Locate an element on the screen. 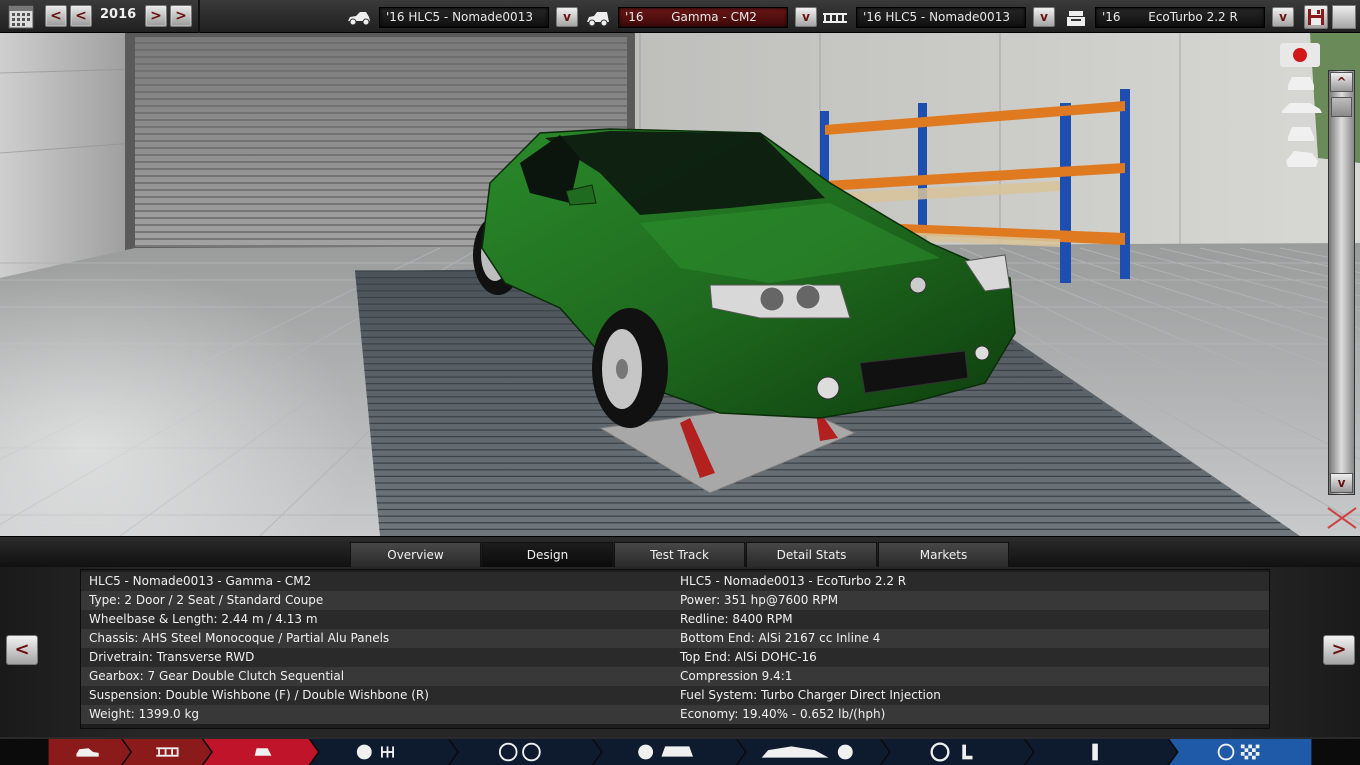 This screenshot has width=1360, height=765. trim-dropdown-button: v is located at coordinates (806, 17).